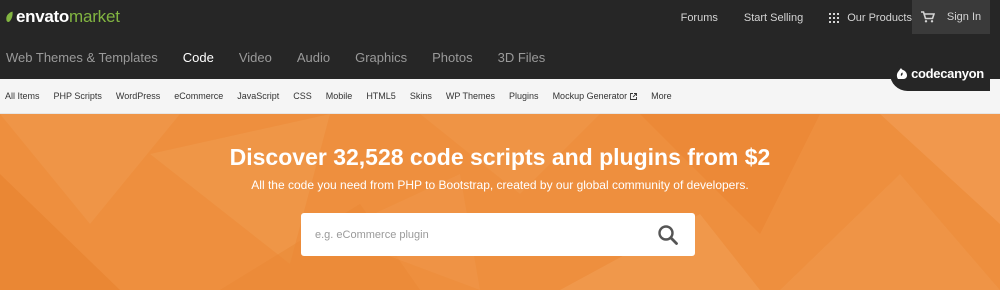 The height and width of the screenshot is (290, 1000). What do you see at coordinates (198, 57) in the screenshot?
I see `category-code: Code` at bounding box center [198, 57].